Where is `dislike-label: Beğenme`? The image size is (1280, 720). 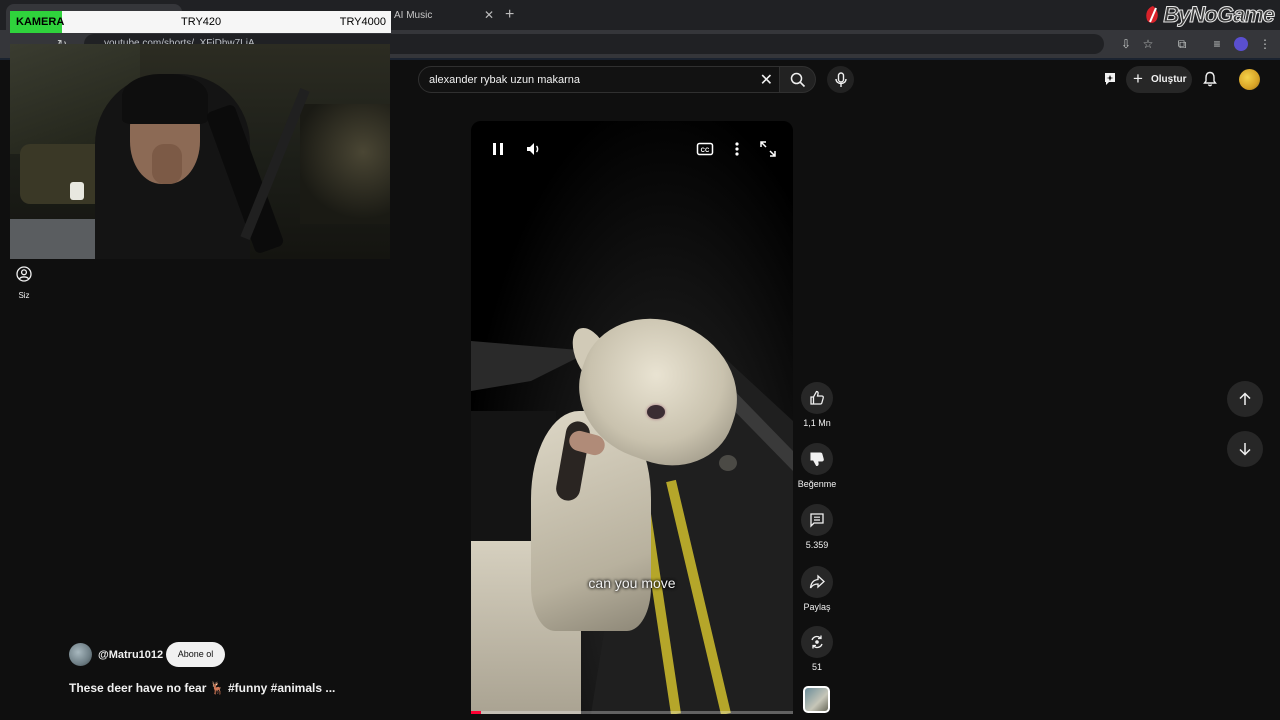
dislike-label: Beğenme is located at coordinates (817, 484).